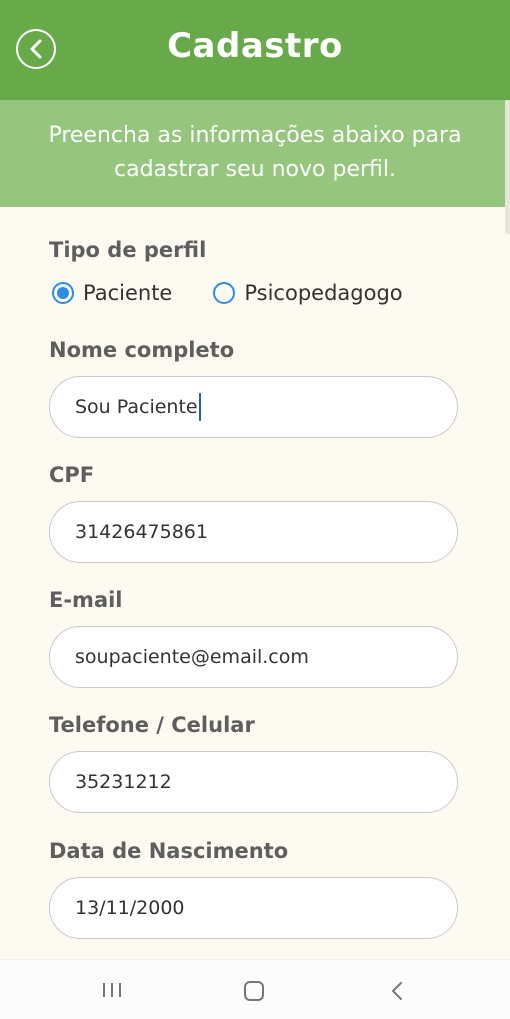  I want to click on email-label: E-mail, so click(86, 600).